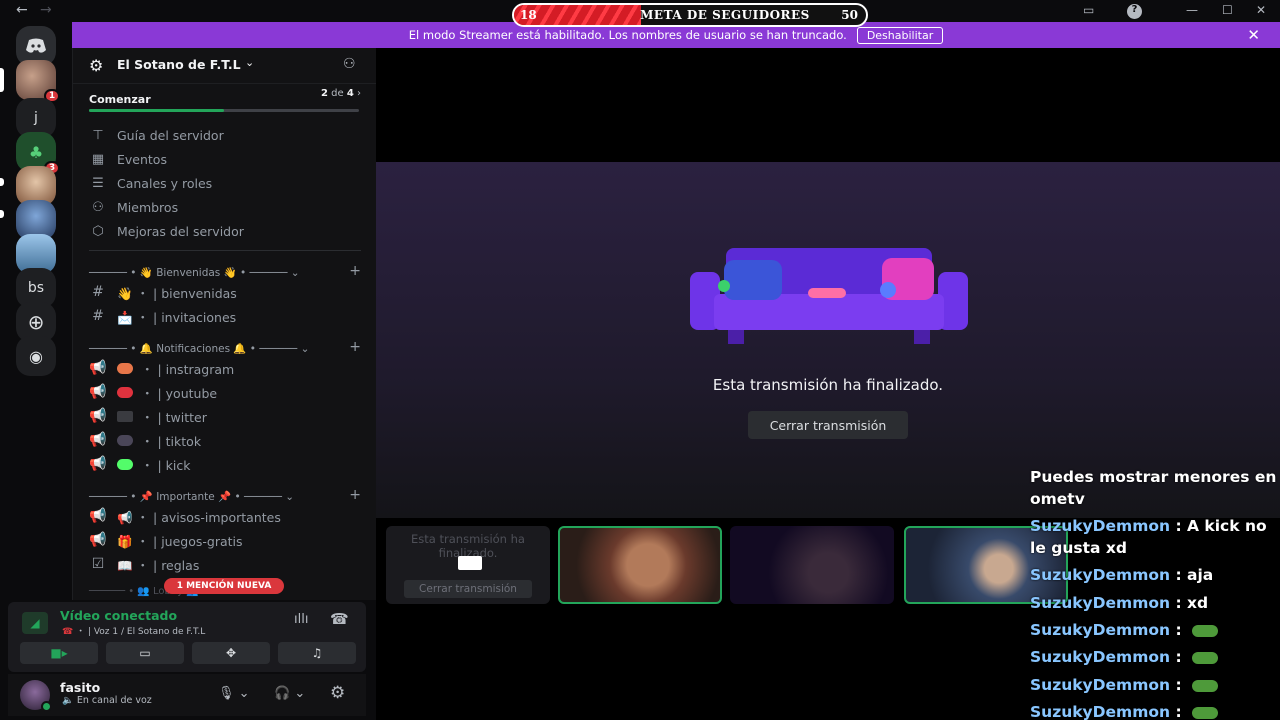  I want to click on help-icon: ?, so click(1134, 11).